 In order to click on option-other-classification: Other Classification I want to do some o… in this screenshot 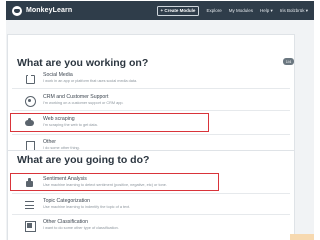, I will do `click(151, 225)`.